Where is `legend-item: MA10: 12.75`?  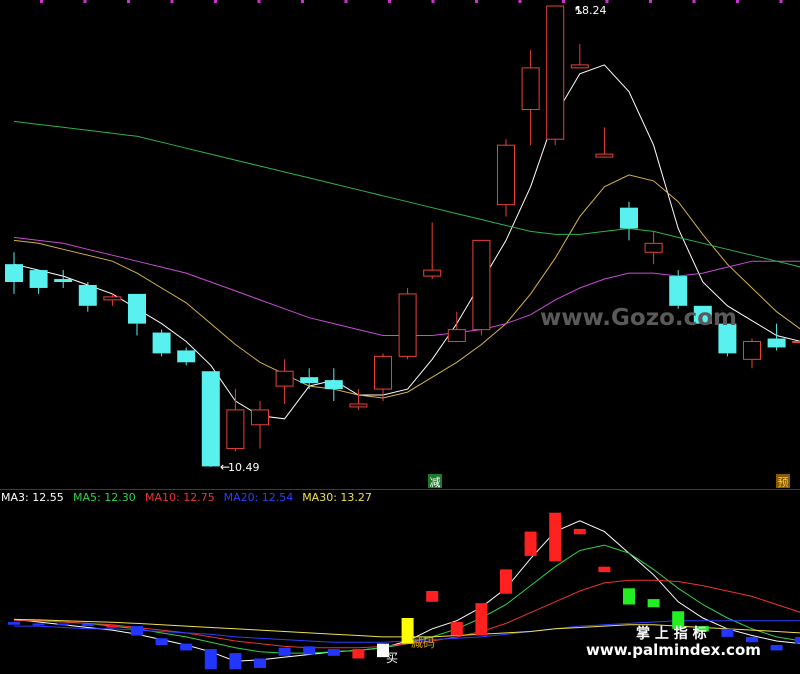 legend-item: MA10: 12.75 is located at coordinates (180, 497).